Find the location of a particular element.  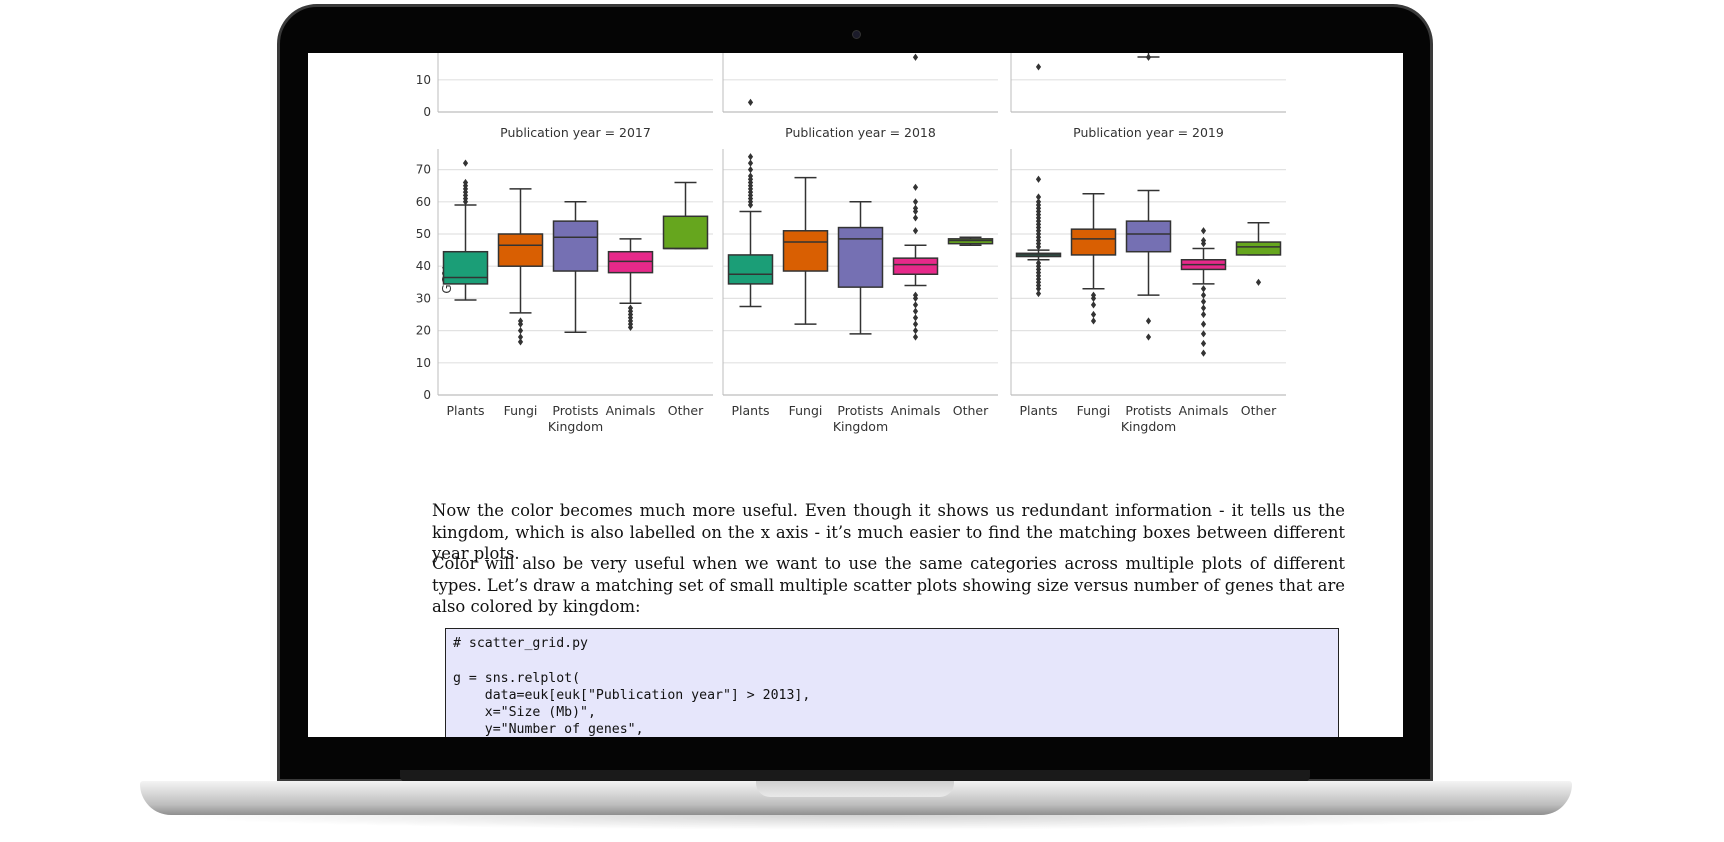

ytick-label: 40 is located at coordinates (423, 266).